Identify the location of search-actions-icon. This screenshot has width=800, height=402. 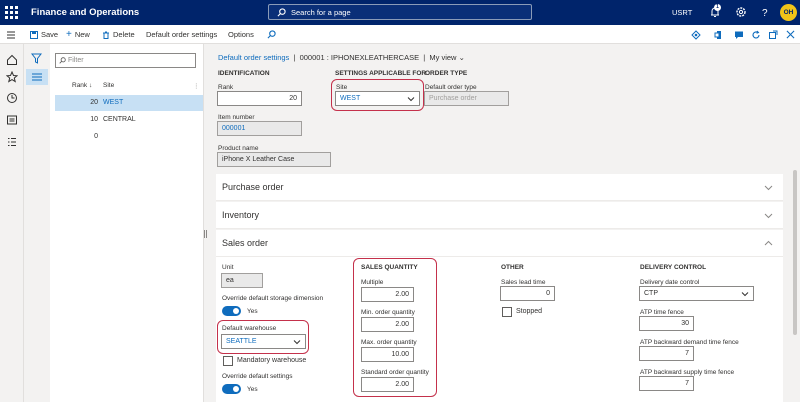
(271, 34).